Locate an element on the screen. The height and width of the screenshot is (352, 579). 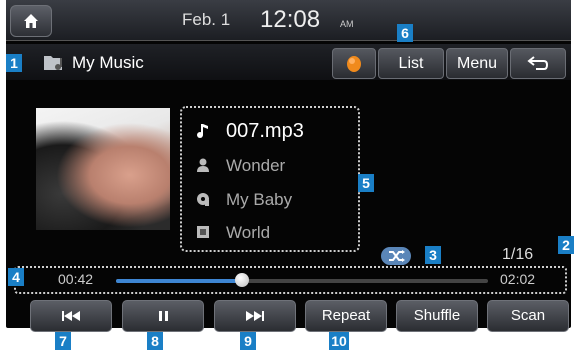
source-icon is located at coordinates (354, 64).